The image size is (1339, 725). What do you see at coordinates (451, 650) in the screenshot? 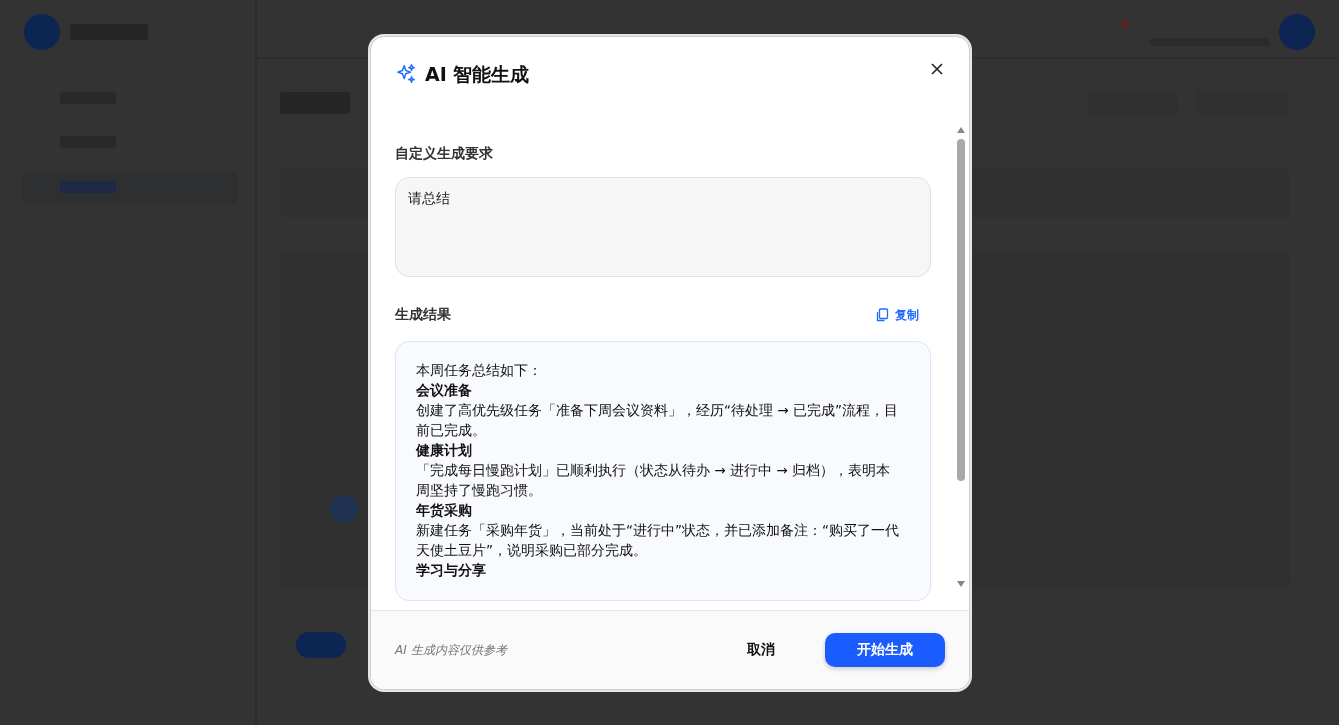
I see `disclaimer-text: AI 生成内容仅供参考` at bounding box center [451, 650].